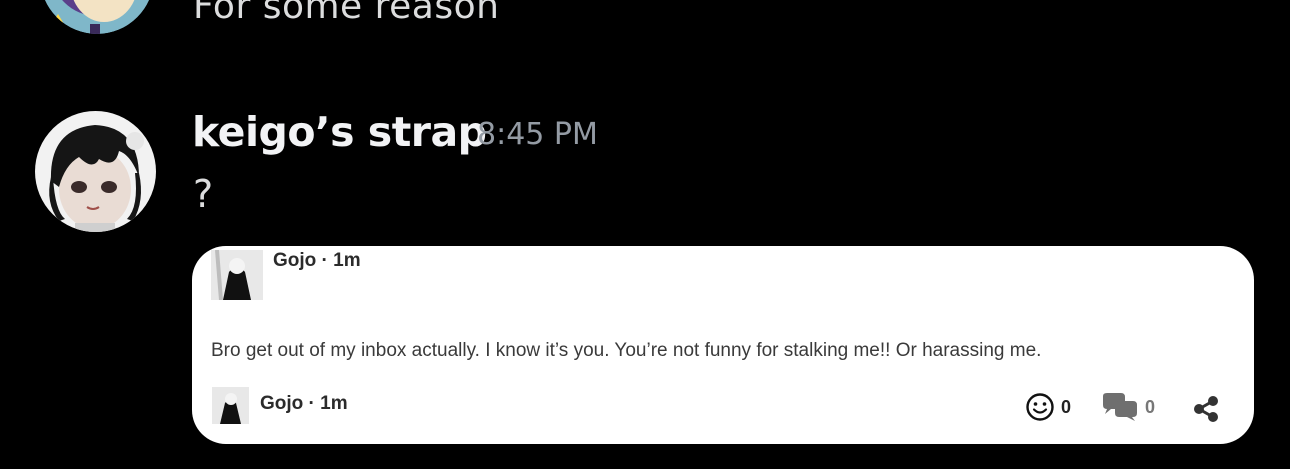 The width and height of the screenshot is (1290, 469). I want to click on comments-count: 0, so click(1150, 406).